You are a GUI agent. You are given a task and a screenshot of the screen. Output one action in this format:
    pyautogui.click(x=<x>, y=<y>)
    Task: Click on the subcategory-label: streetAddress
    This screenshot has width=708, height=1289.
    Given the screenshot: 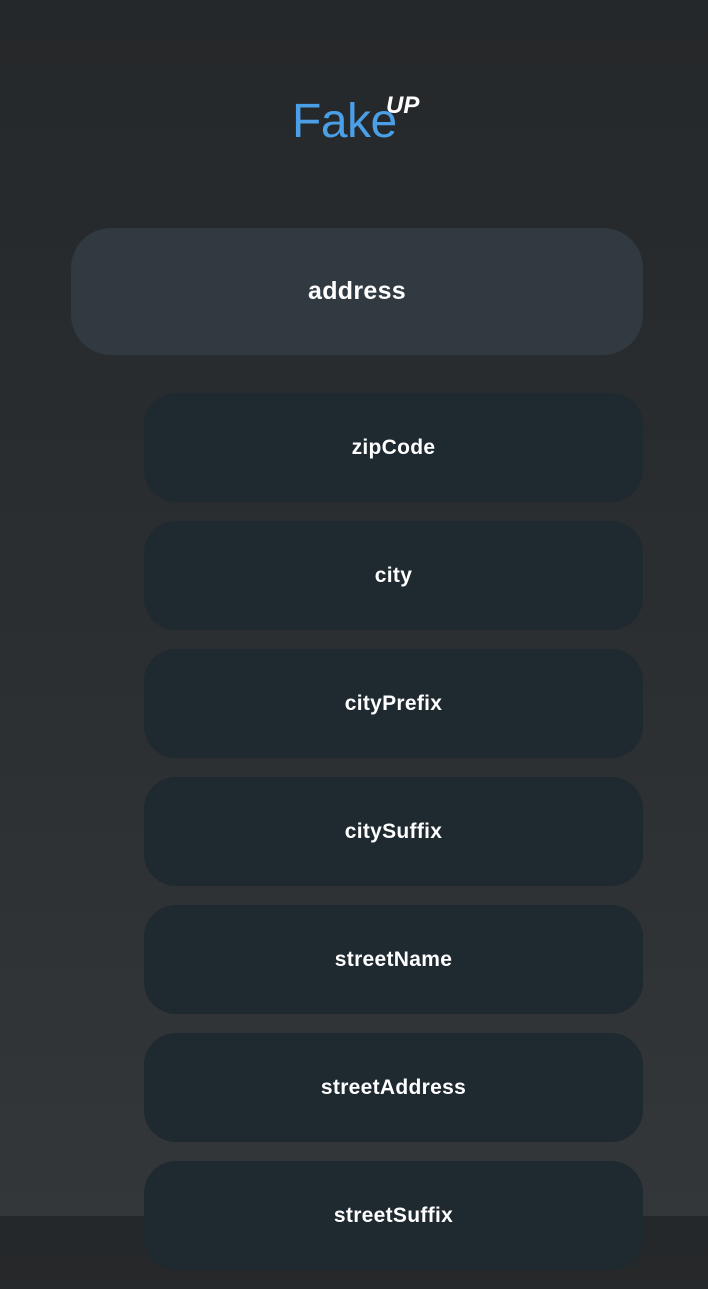 What is the action you would take?
    pyautogui.click(x=393, y=1087)
    